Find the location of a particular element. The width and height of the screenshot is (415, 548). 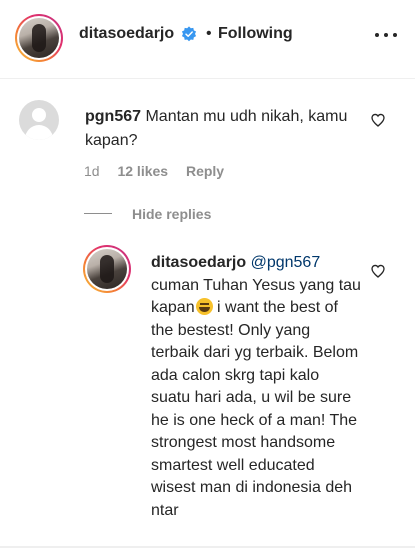

replies-divider is located at coordinates (98, 213).